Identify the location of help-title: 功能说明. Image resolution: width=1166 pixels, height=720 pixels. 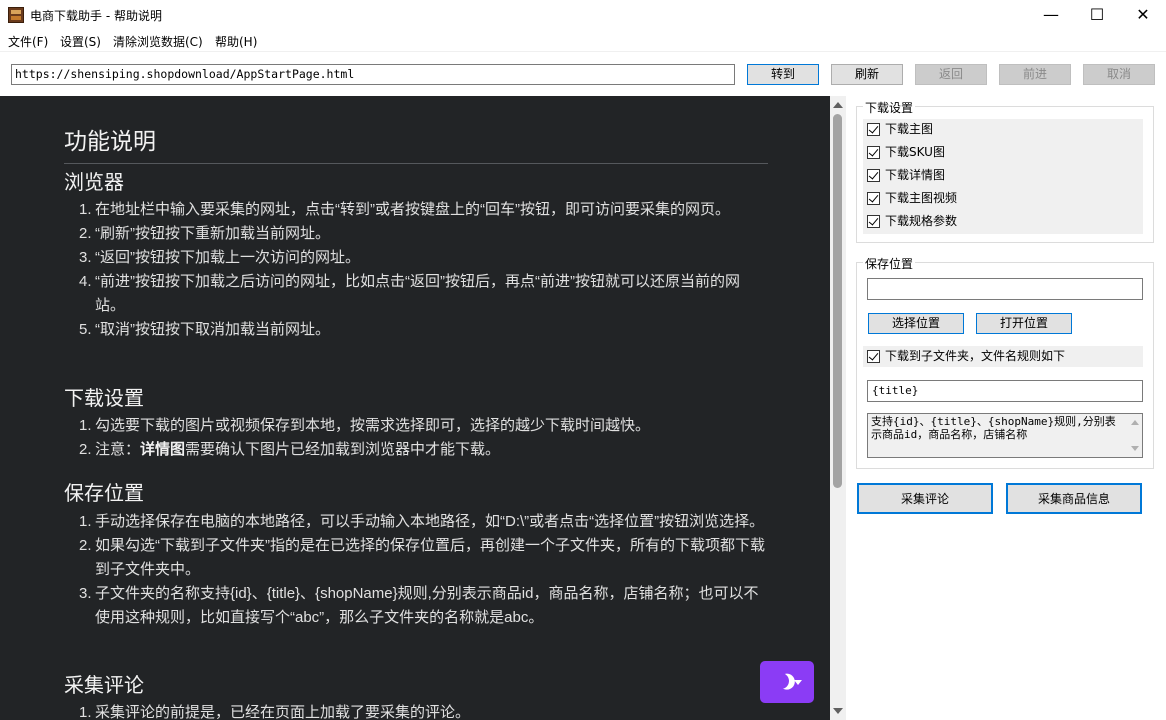
(416, 143).